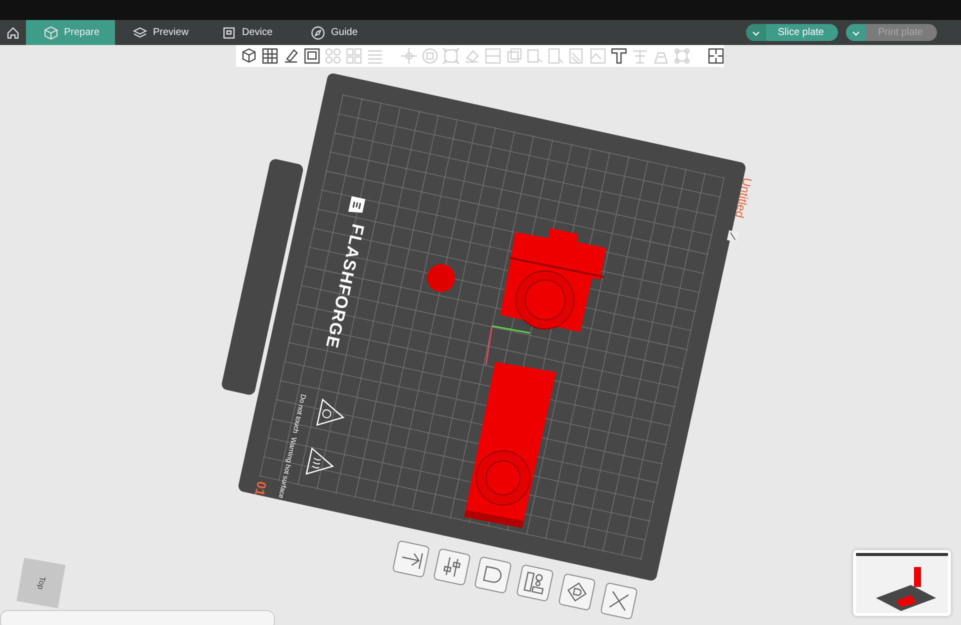 The width and height of the screenshot is (961, 625). I want to click on text-icon, so click(619, 56).